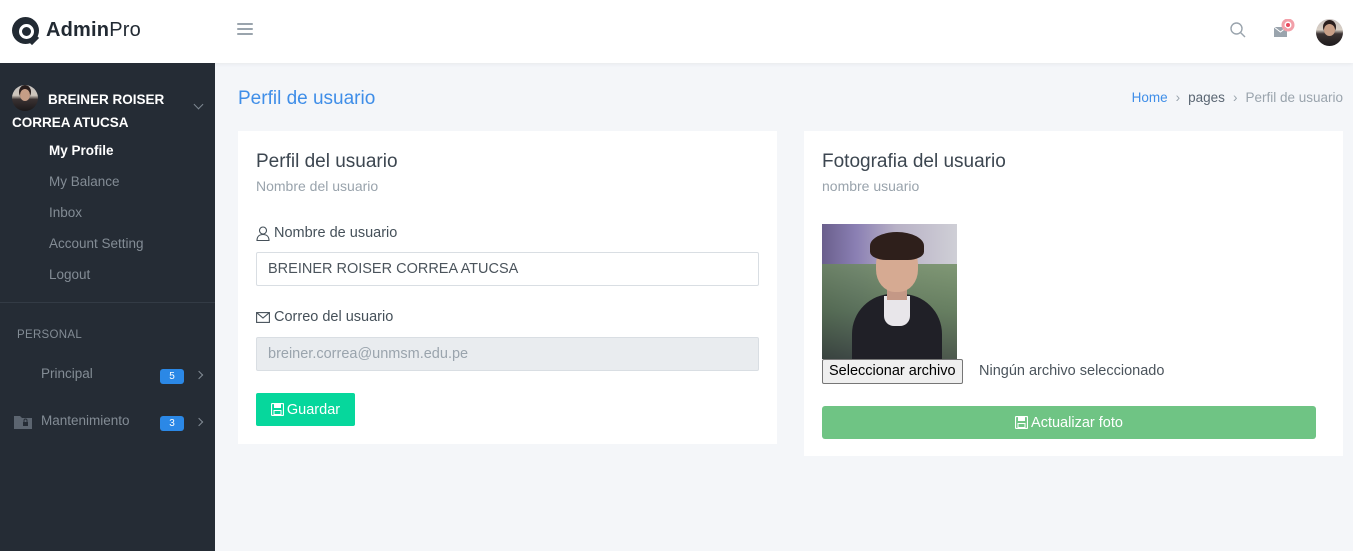  Describe the element at coordinates (23, 422) in the screenshot. I see `folder-lock-icon` at that location.